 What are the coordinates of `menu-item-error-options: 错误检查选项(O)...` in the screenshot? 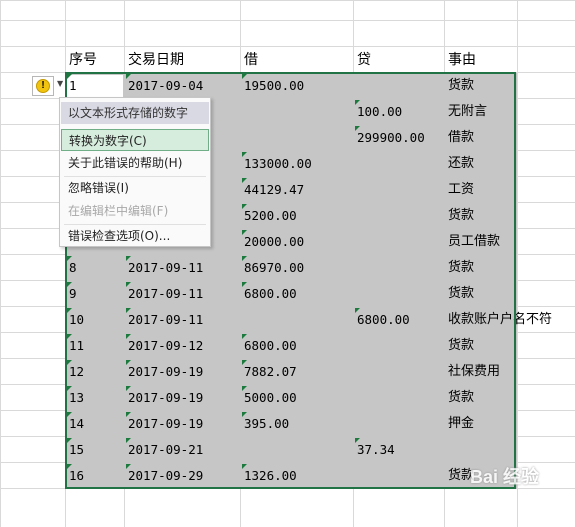 It's located at (135, 236).